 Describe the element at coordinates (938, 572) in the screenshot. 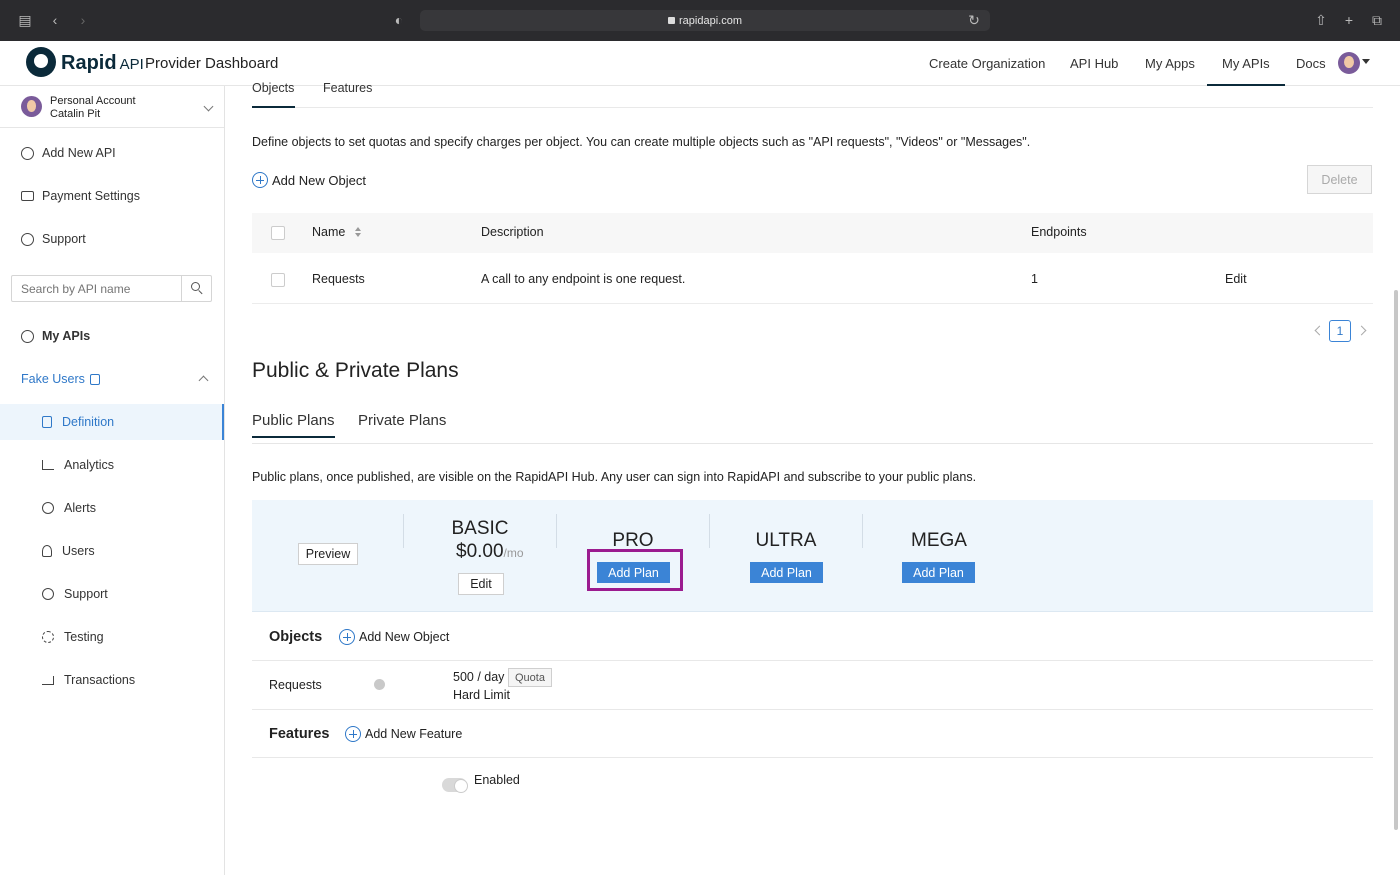

I see `mega-add-plan-button: Add Plan` at that location.